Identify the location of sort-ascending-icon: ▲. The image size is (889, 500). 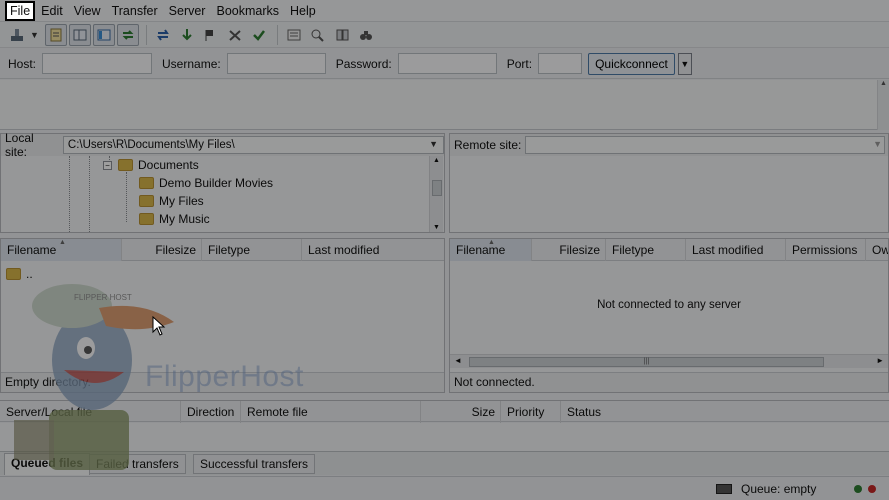
(491, 242).